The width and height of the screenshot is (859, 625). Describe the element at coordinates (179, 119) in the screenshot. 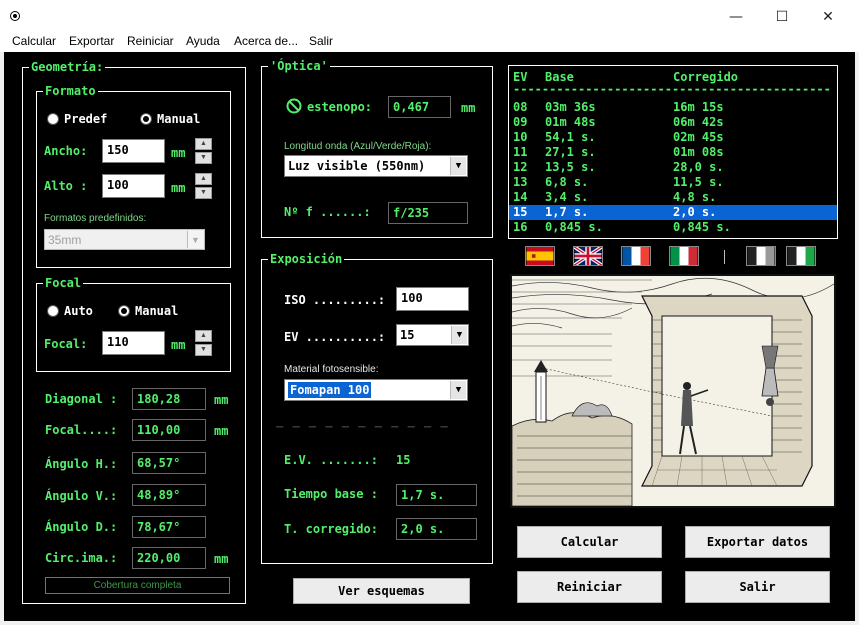

I see `manual-label: Manual` at that location.